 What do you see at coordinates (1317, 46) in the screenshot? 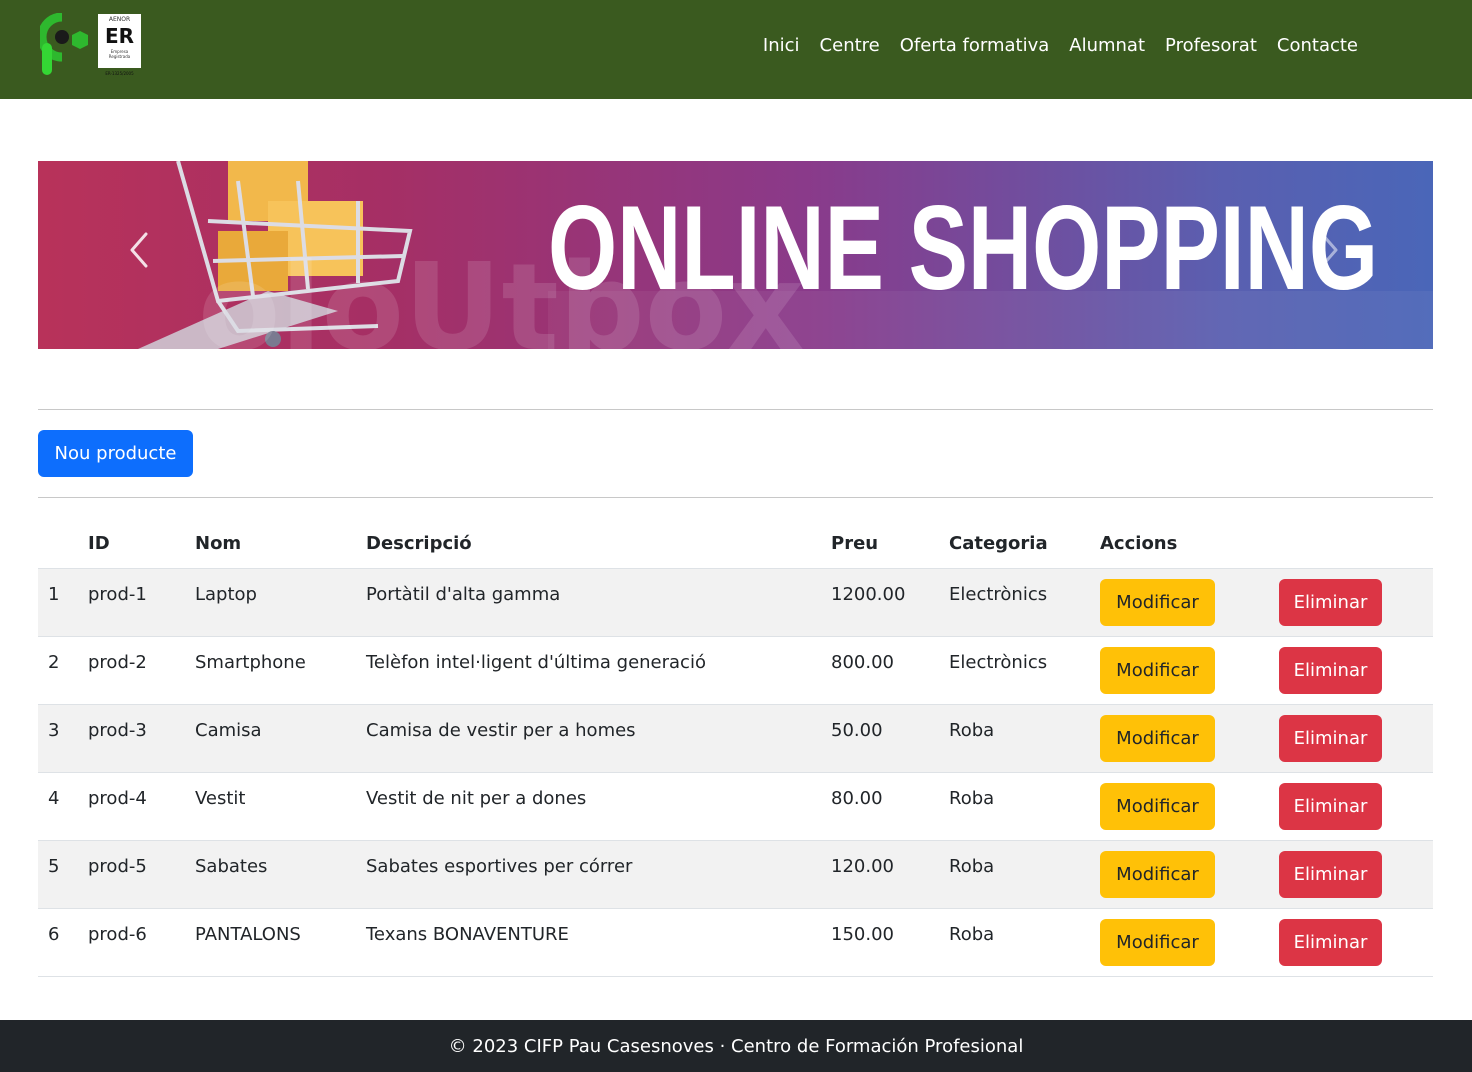
I see `nav-link-contacte: Contacte` at bounding box center [1317, 46].